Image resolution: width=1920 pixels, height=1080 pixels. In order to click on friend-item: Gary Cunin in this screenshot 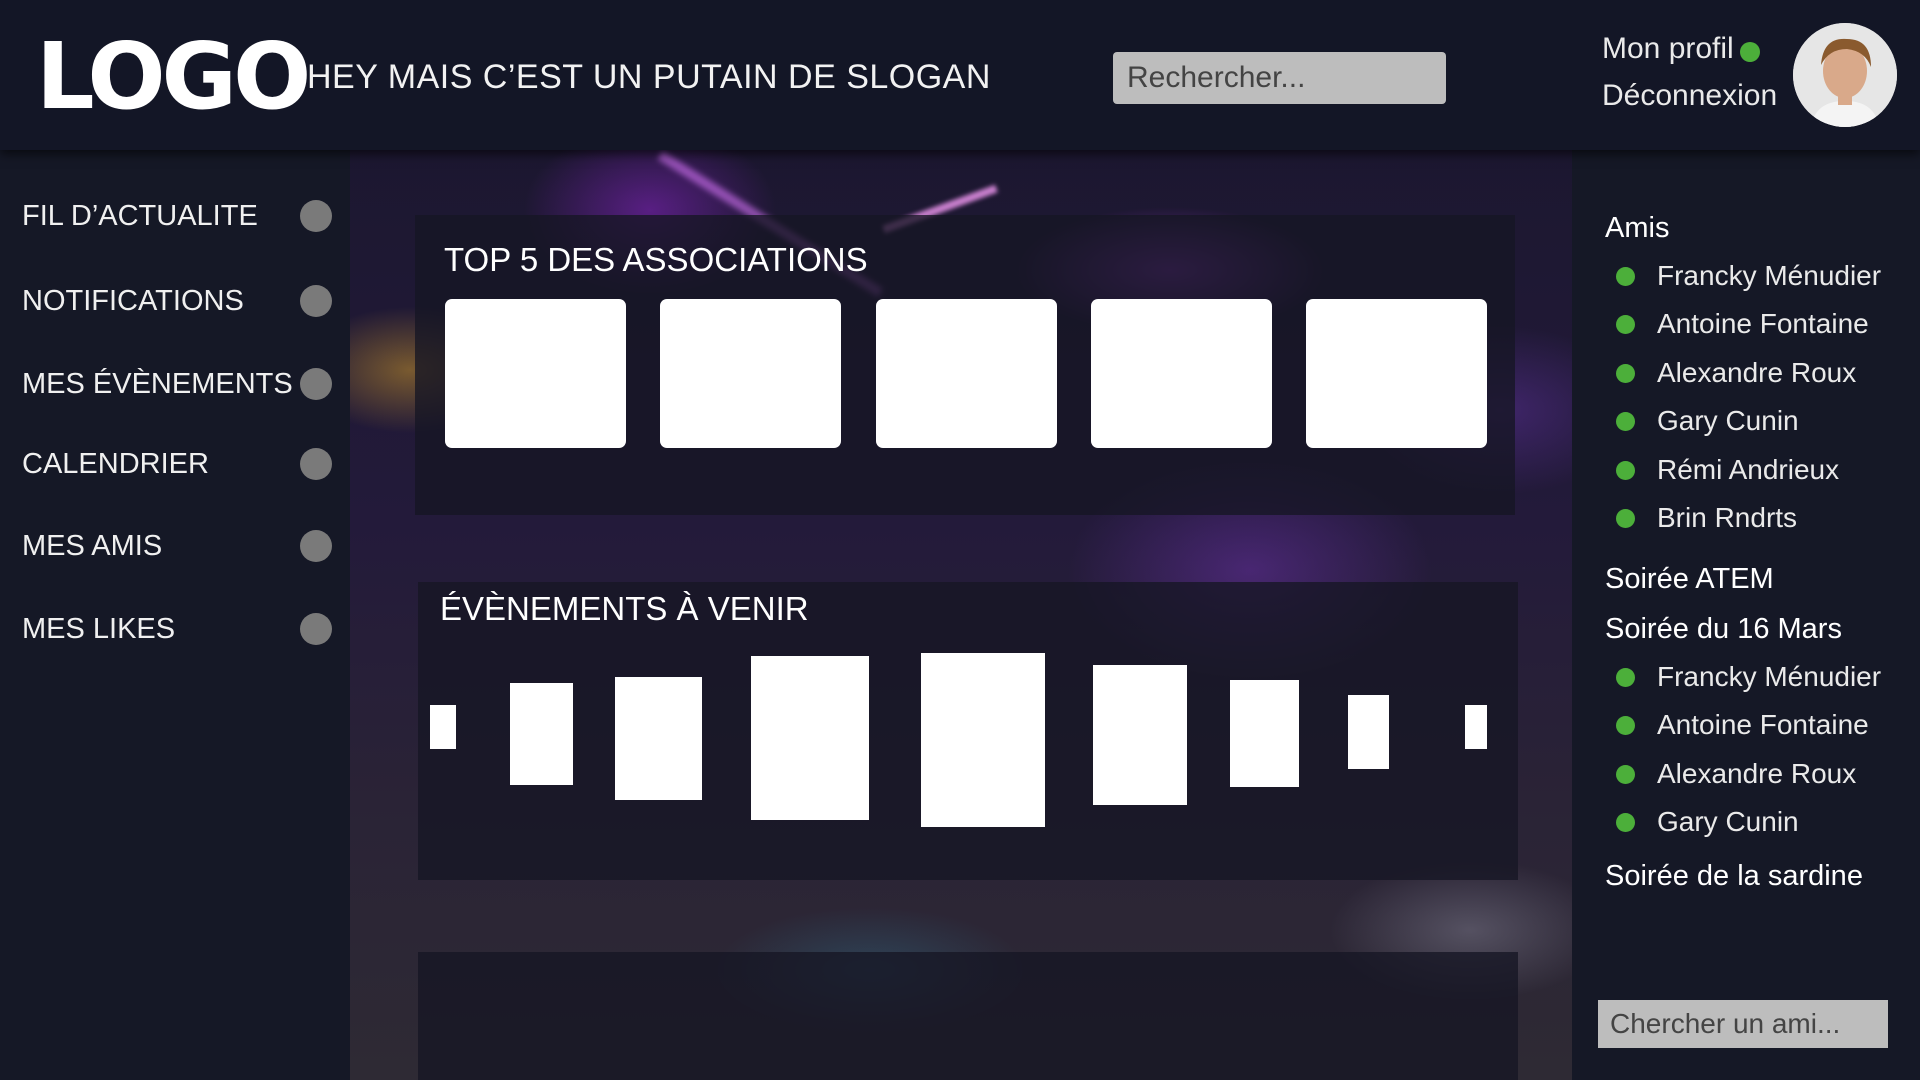, I will do `click(1707, 421)`.